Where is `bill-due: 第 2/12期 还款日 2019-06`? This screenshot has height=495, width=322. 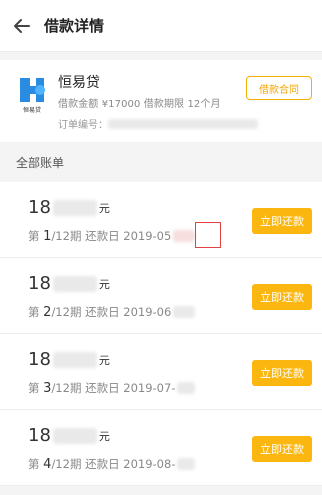 bill-due: 第 2/12期 还款日 2019-06 is located at coordinates (112, 312).